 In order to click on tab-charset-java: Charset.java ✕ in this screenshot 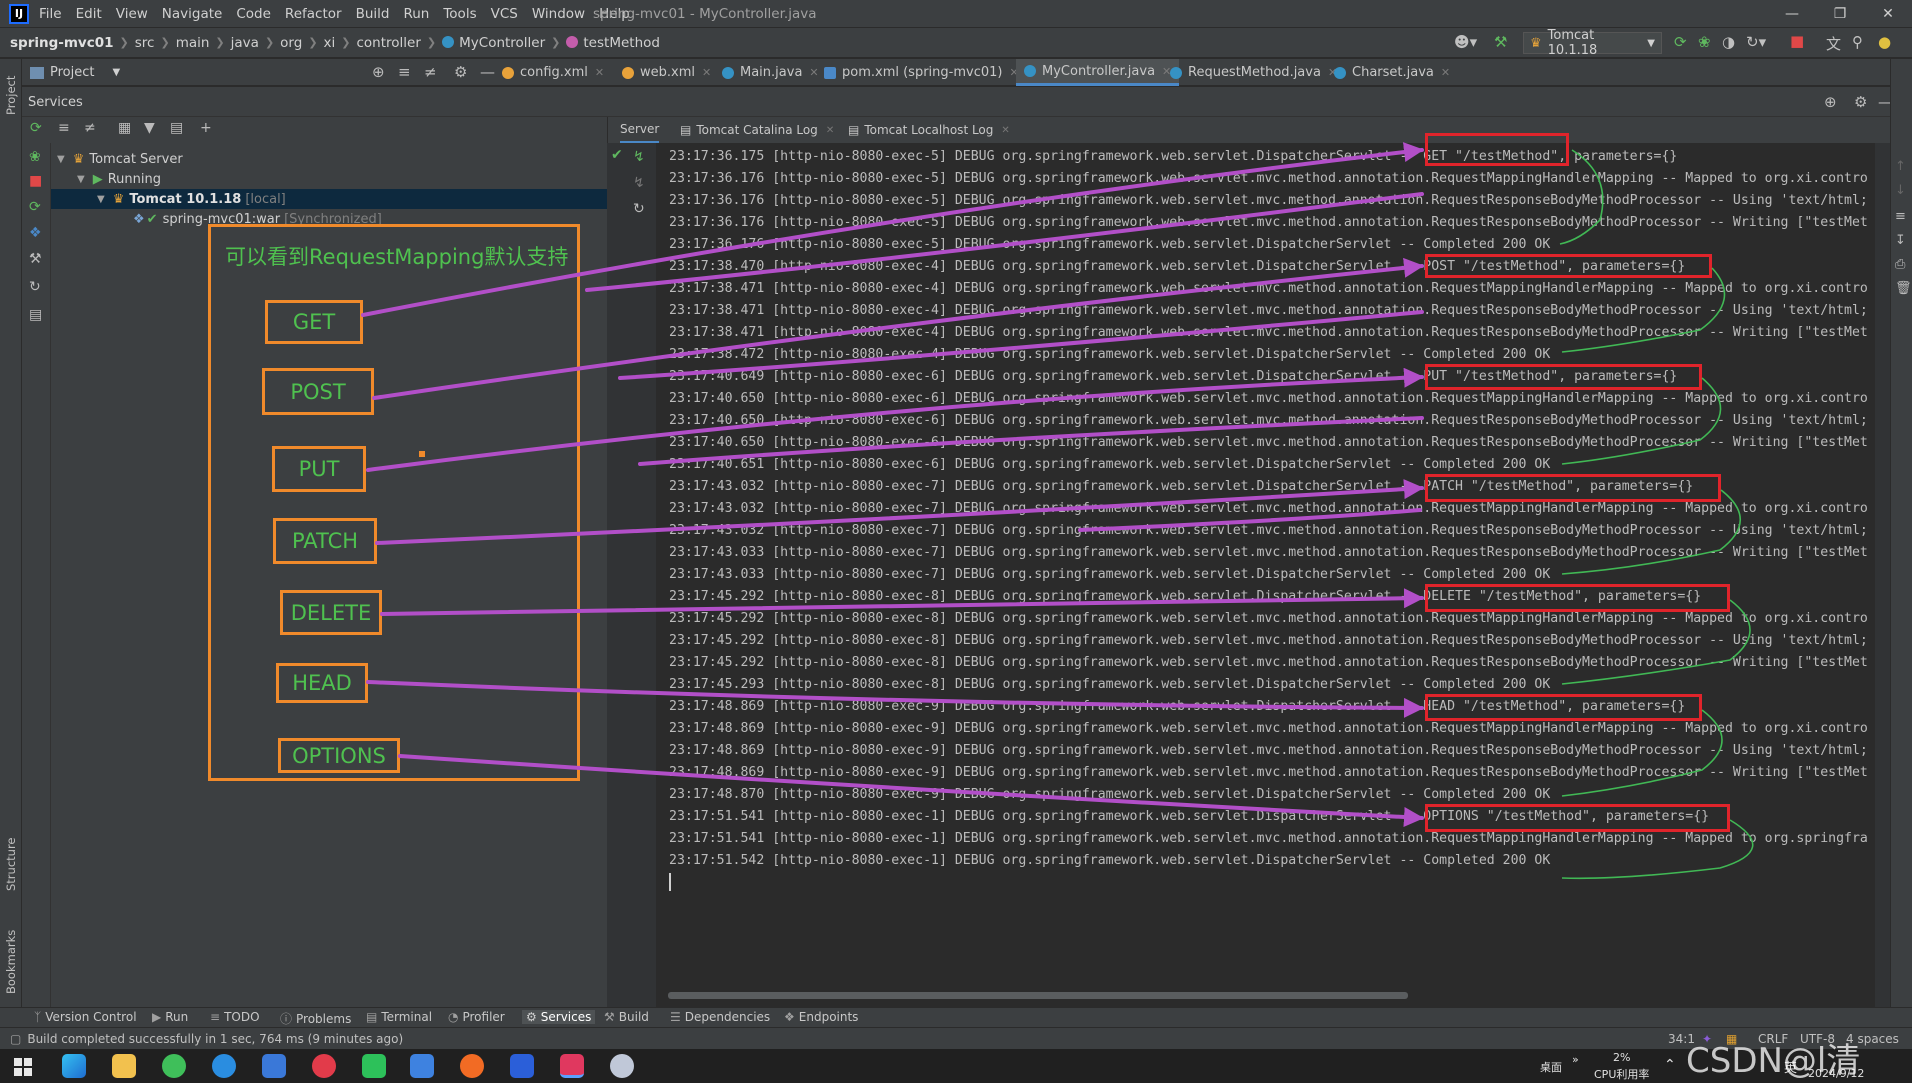, I will do `click(1392, 72)`.